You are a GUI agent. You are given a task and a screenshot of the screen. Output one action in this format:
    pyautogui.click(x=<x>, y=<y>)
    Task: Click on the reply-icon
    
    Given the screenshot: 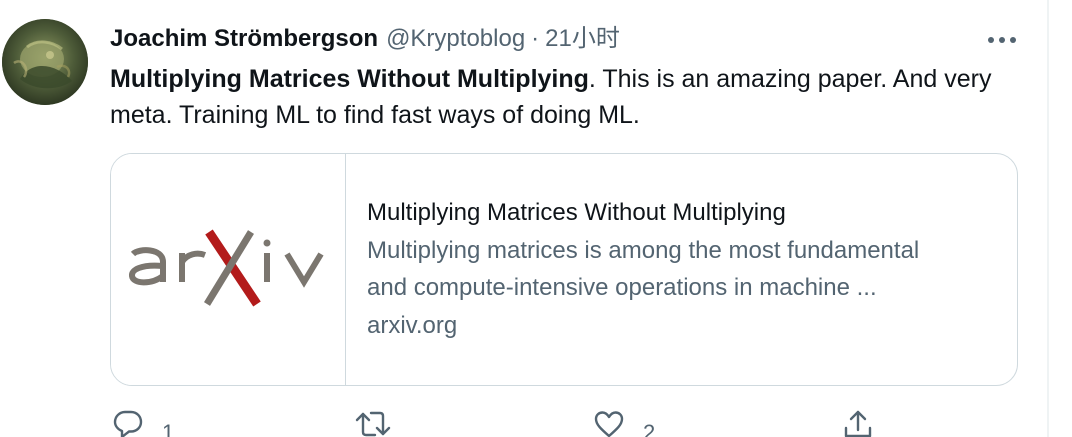 What is the action you would take?
    pyautogui.click(x=128, y=423)
    